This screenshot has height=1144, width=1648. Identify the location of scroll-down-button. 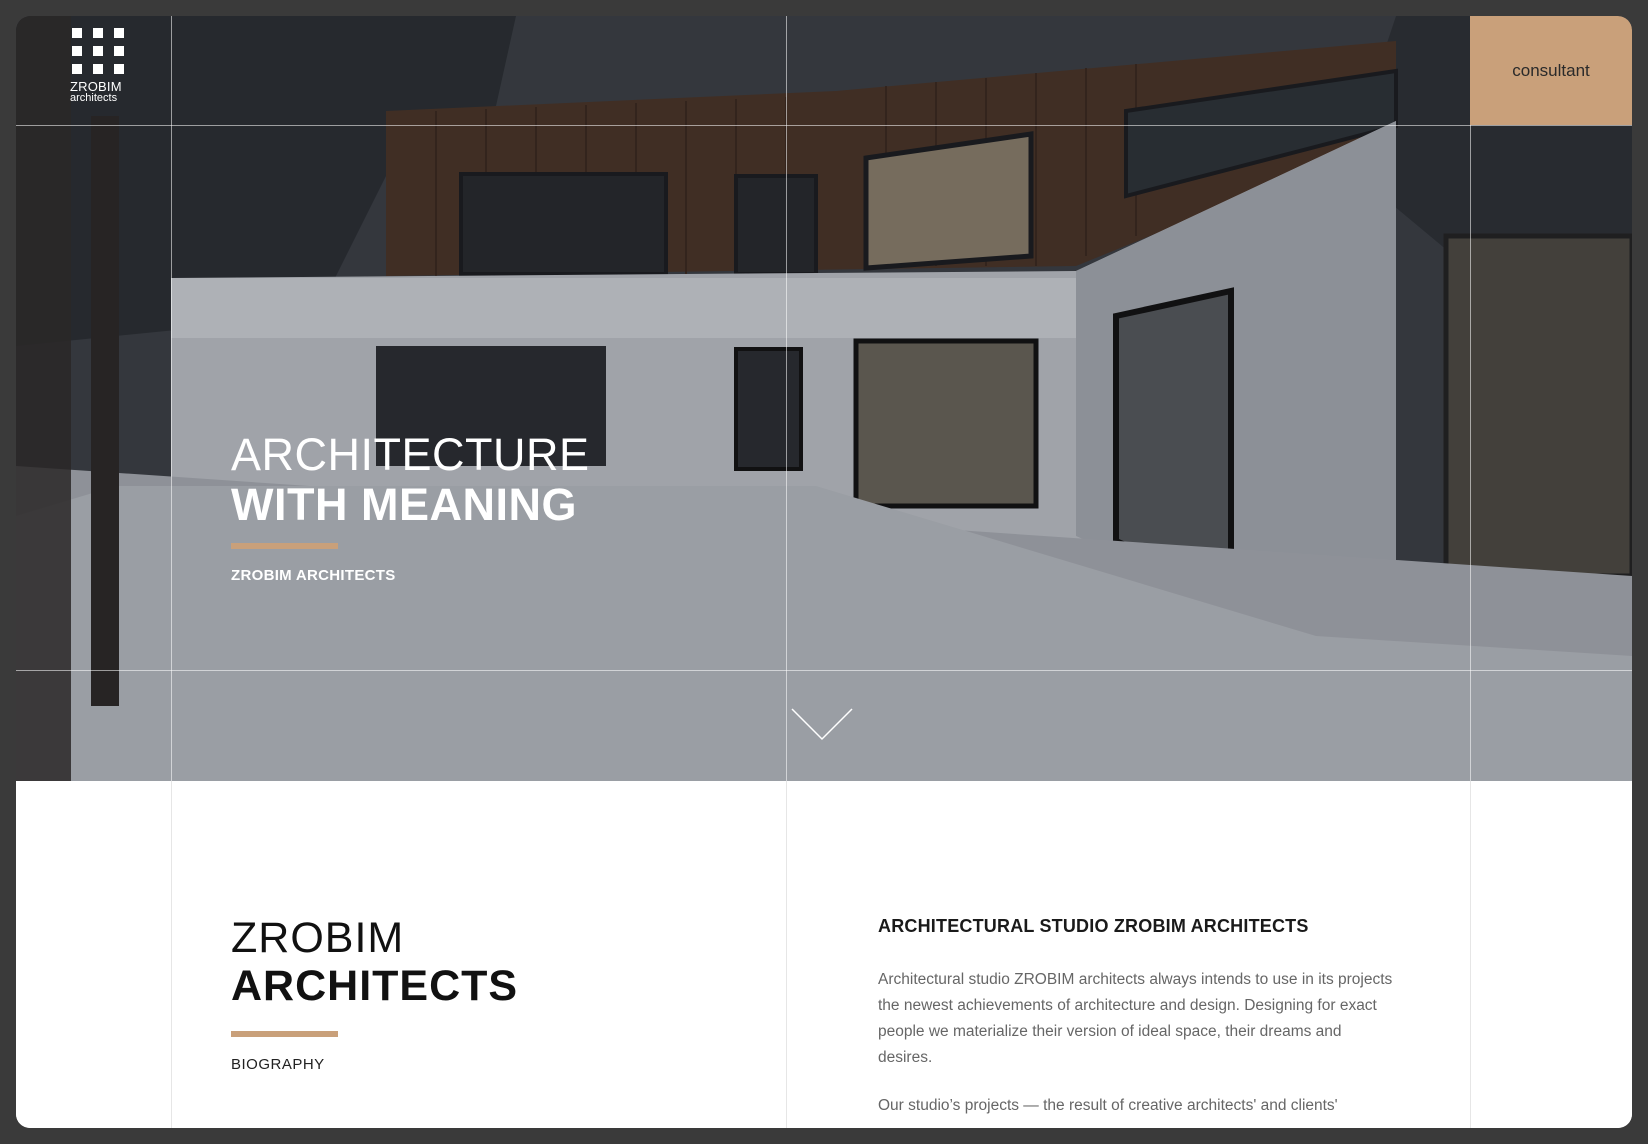
(822, 727).